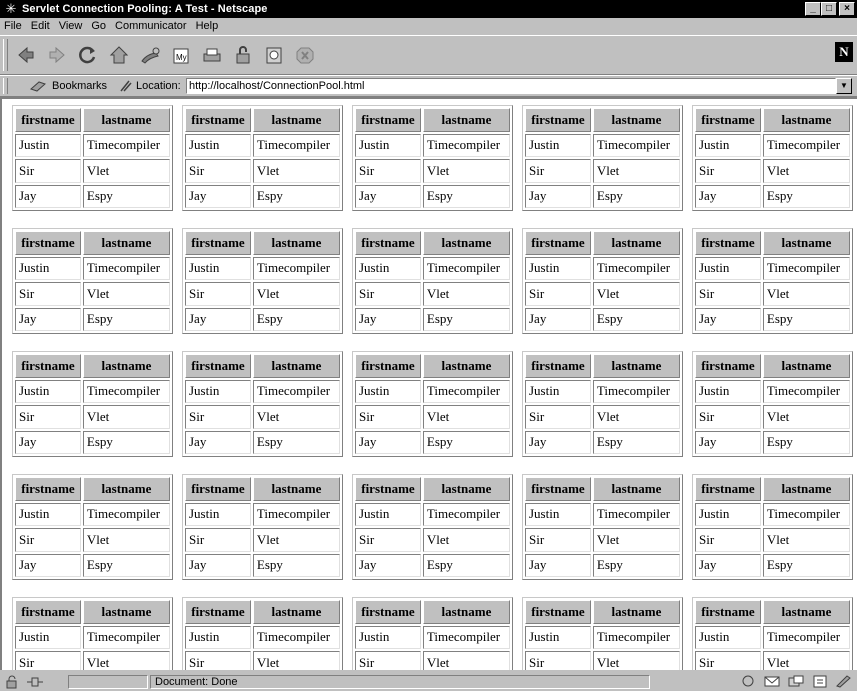 The image size is (857, 691). I want to click on netscape-guide-icon: My, so click(180, 56).